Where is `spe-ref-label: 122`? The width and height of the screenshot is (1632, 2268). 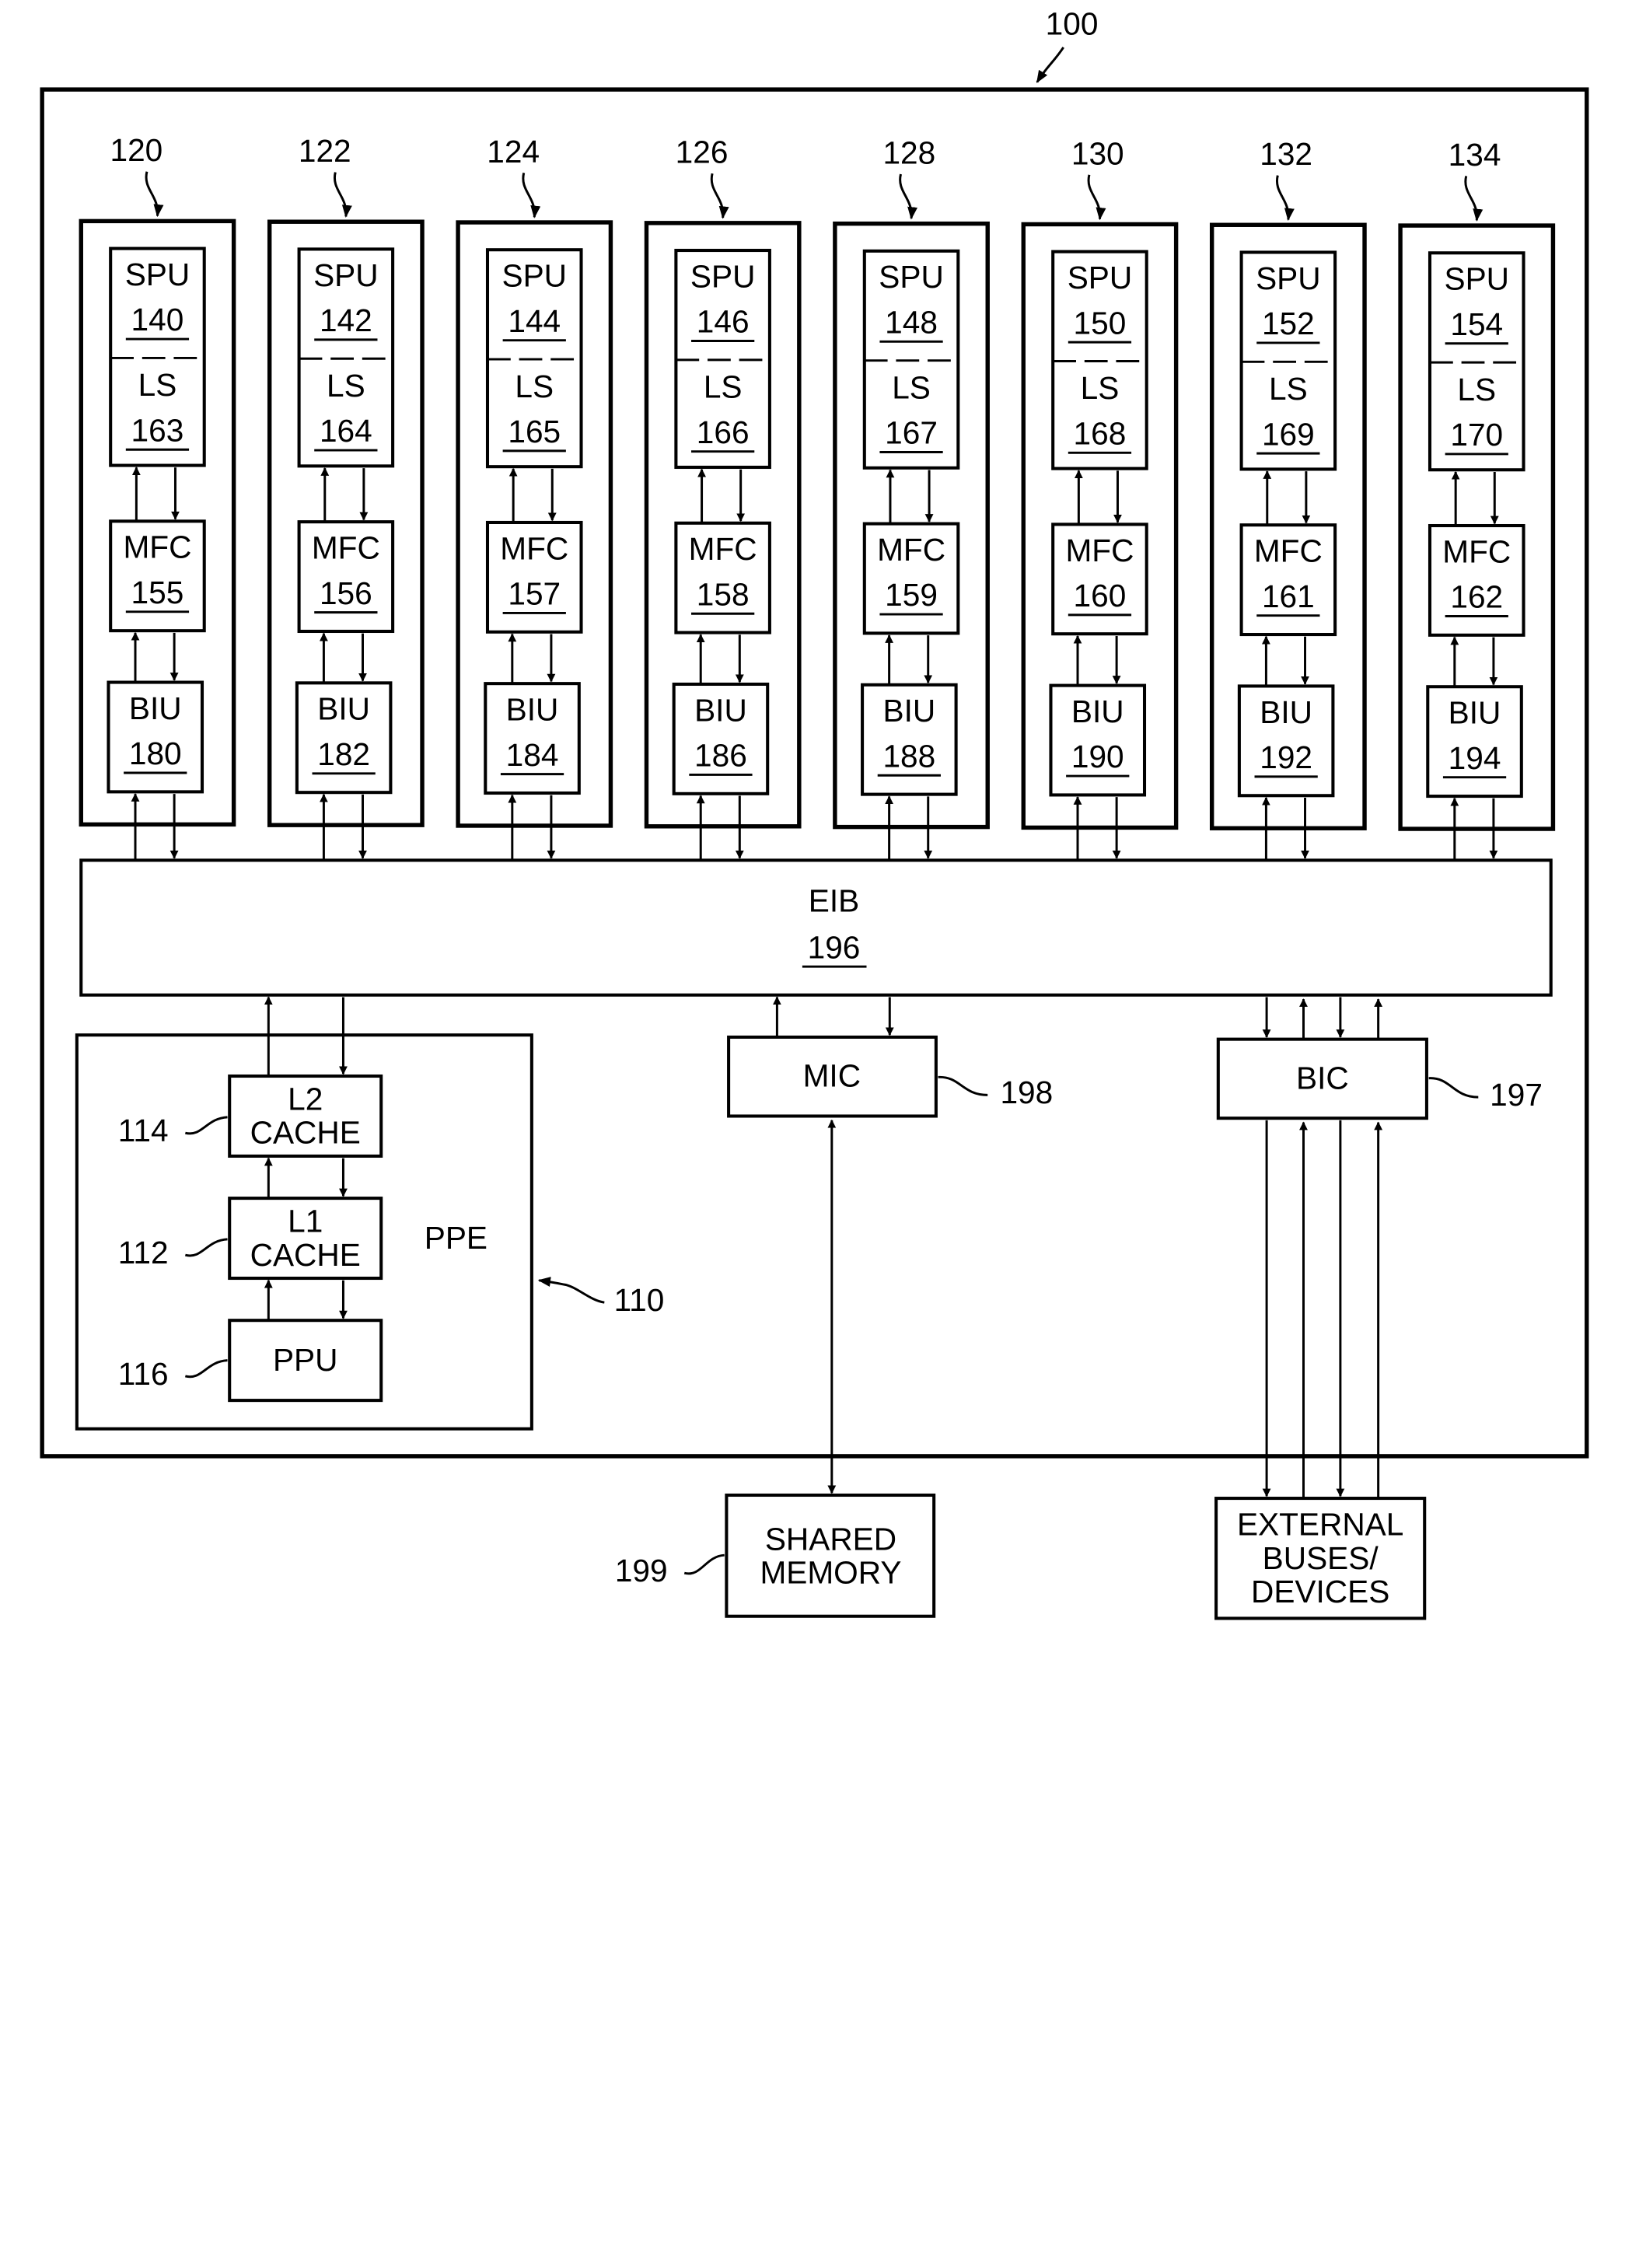
spe-ref-label: 122 is located at coordinates (325, 151).